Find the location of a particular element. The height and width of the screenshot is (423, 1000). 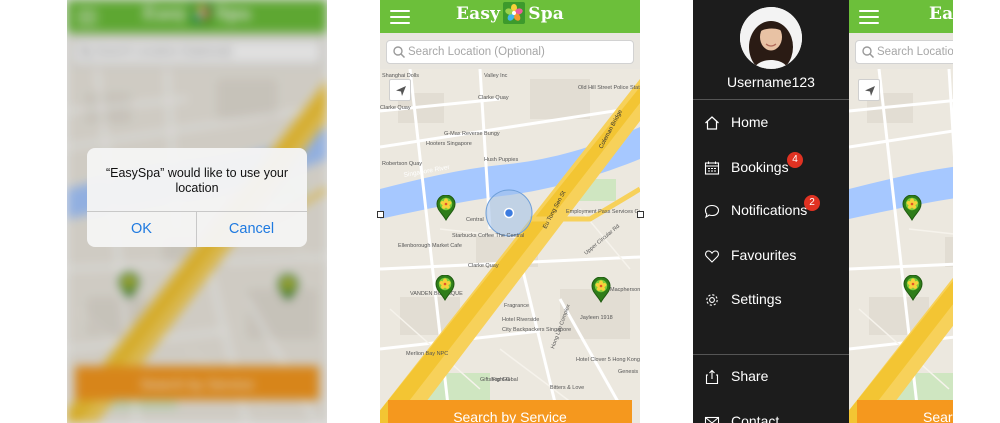

search-input: Search Location is located at coordinates (904, 52).